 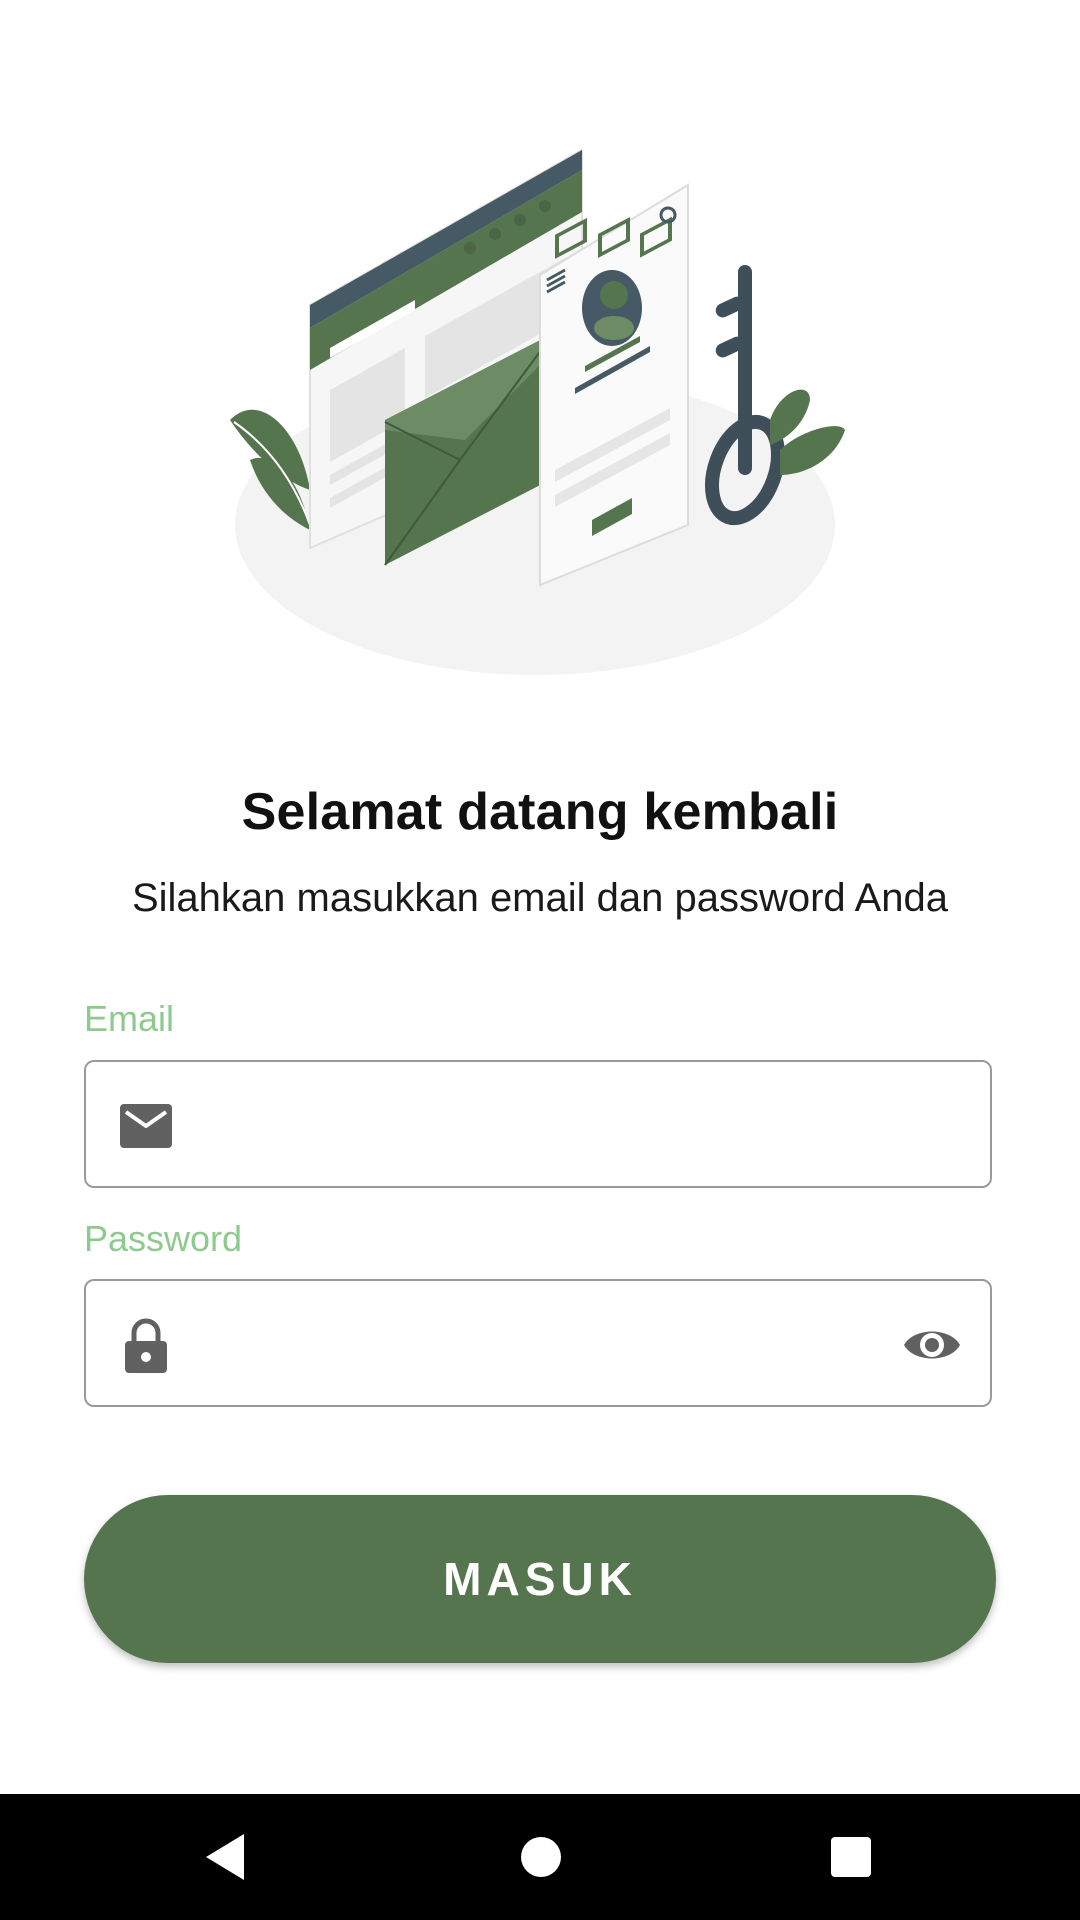 What do you see at coordinates (540, 812) in the screenshot?
I see `page-title: Selamat datang kembali` at bounding box center [540, 812].